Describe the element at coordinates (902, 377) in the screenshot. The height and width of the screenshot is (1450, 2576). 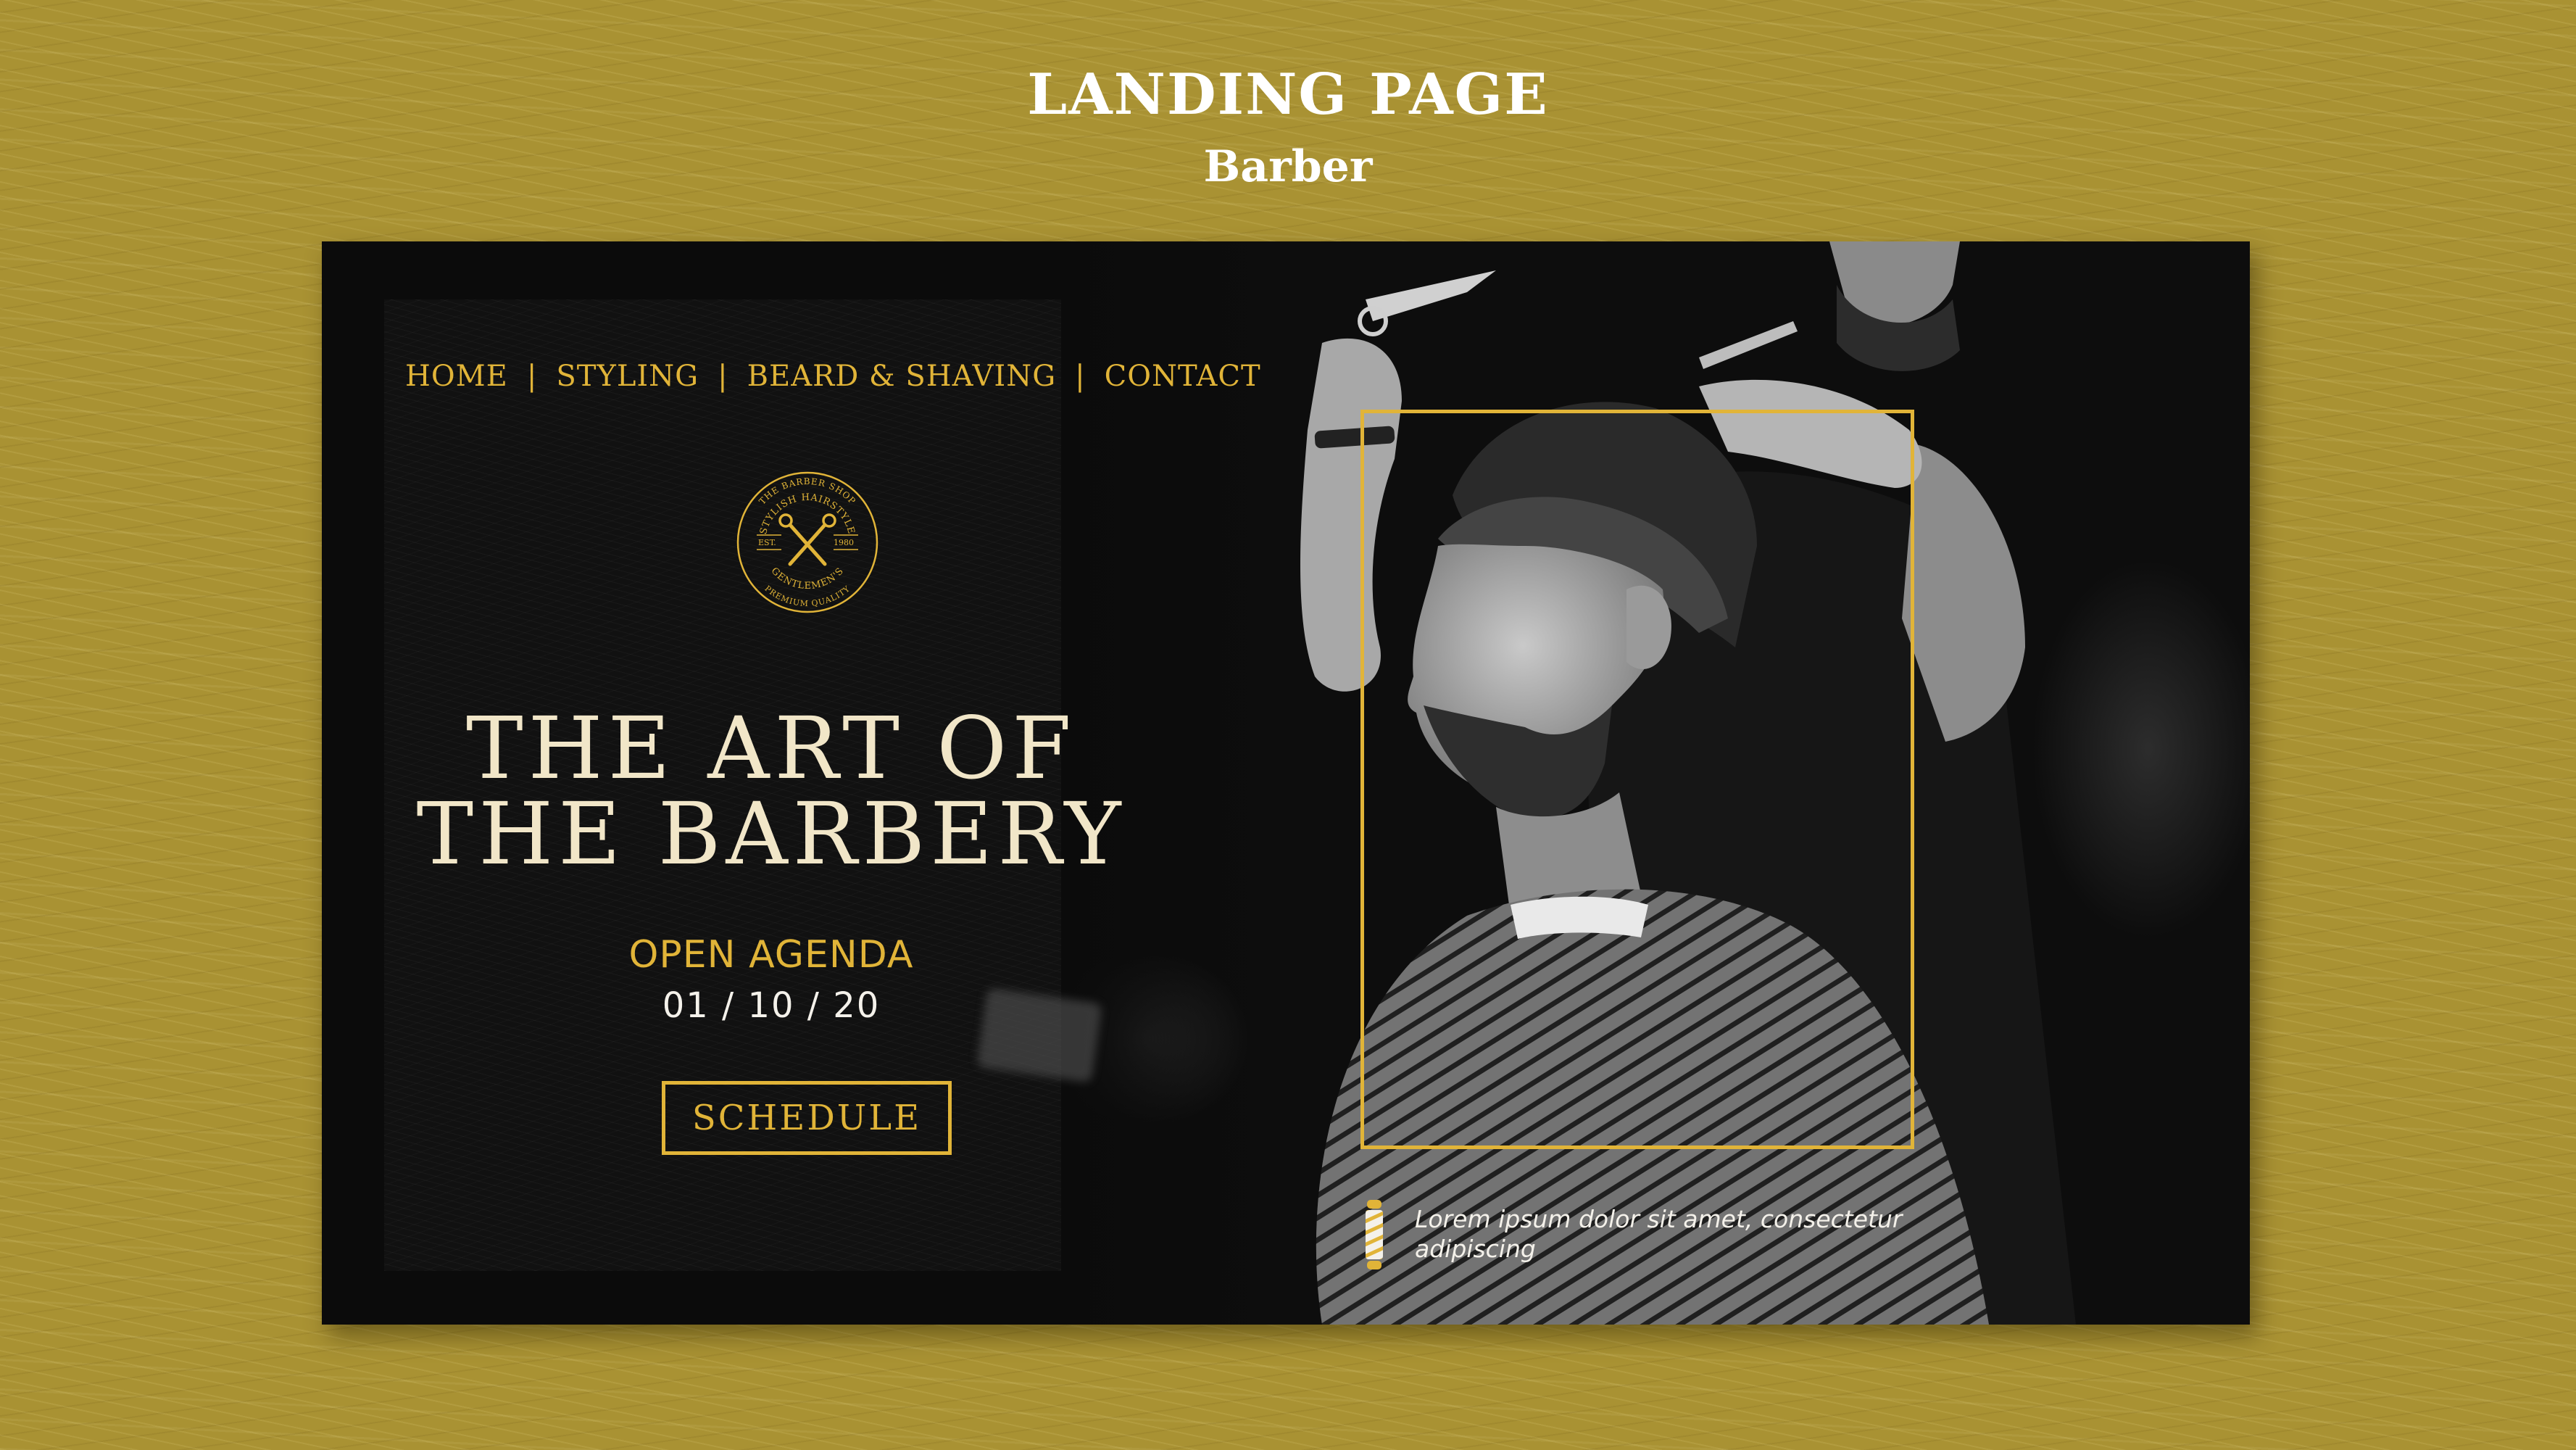
I see `nav-item-beard-shaving: BEARD & SHAVING` at that location.